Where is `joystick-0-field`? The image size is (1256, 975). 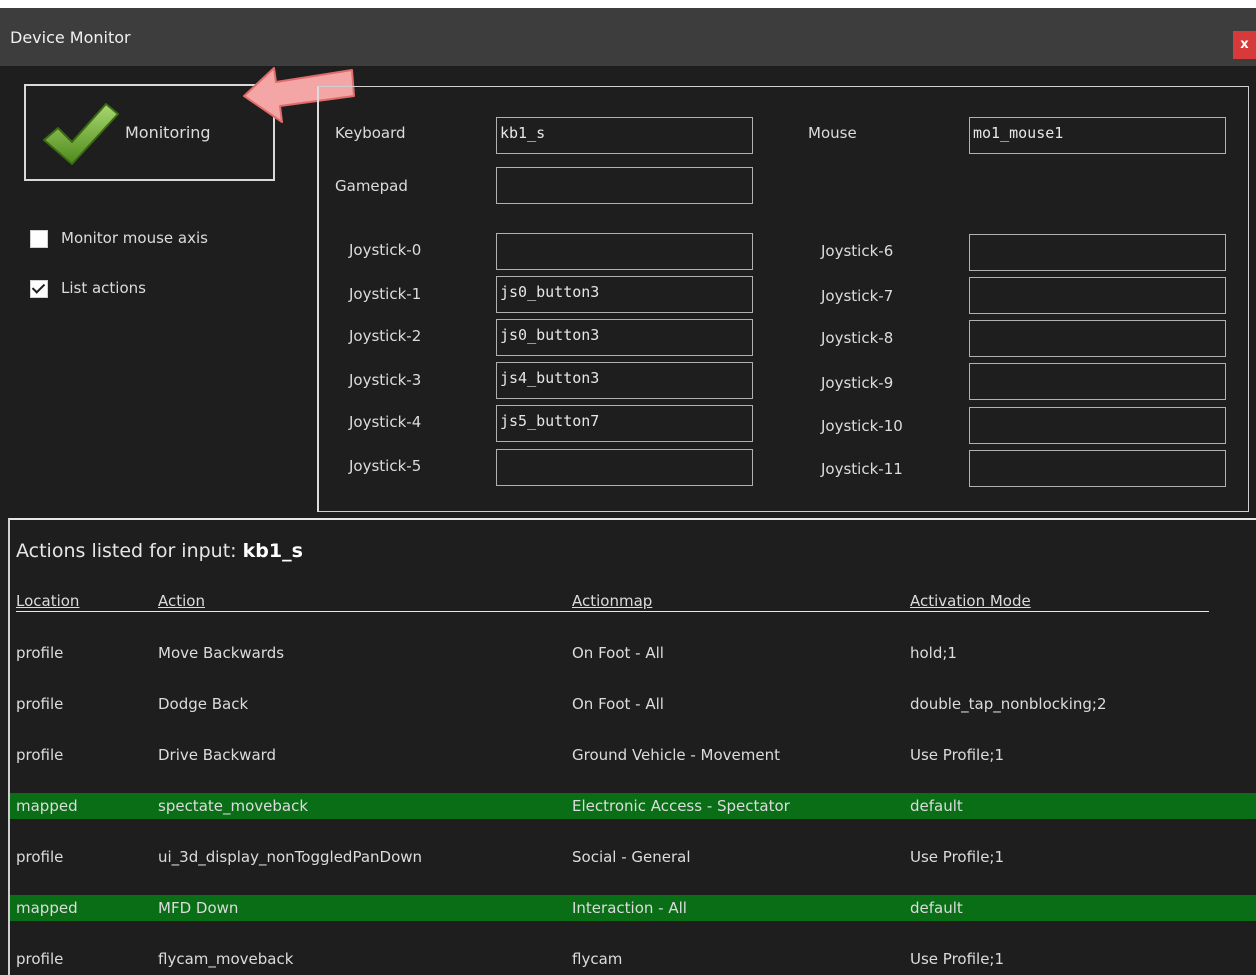 joystick-0-field is located at coordinates (624, 251).